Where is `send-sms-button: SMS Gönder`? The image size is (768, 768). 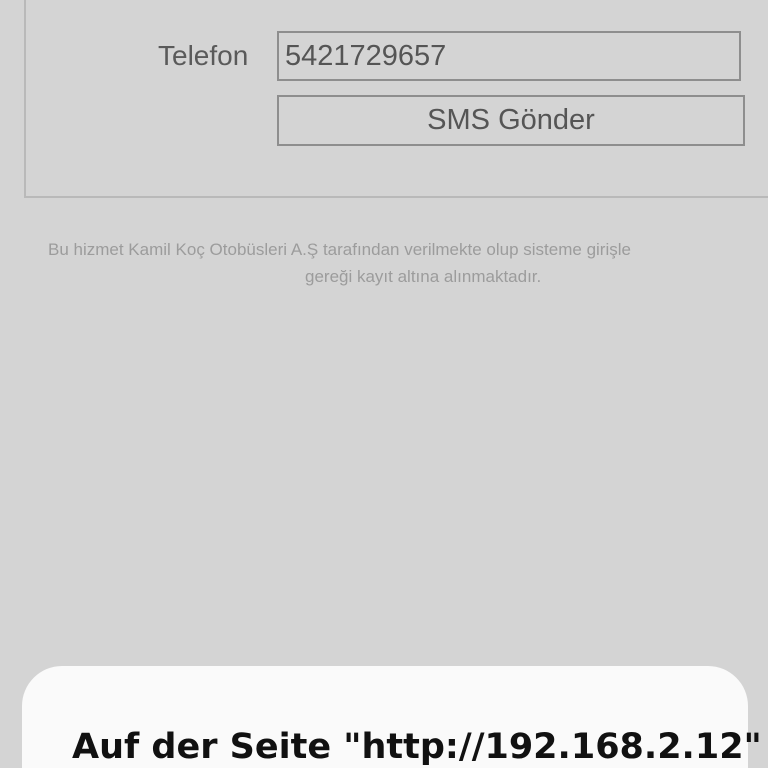 send-sms-button: SMS Gönder is located at coordinates (511, 120).